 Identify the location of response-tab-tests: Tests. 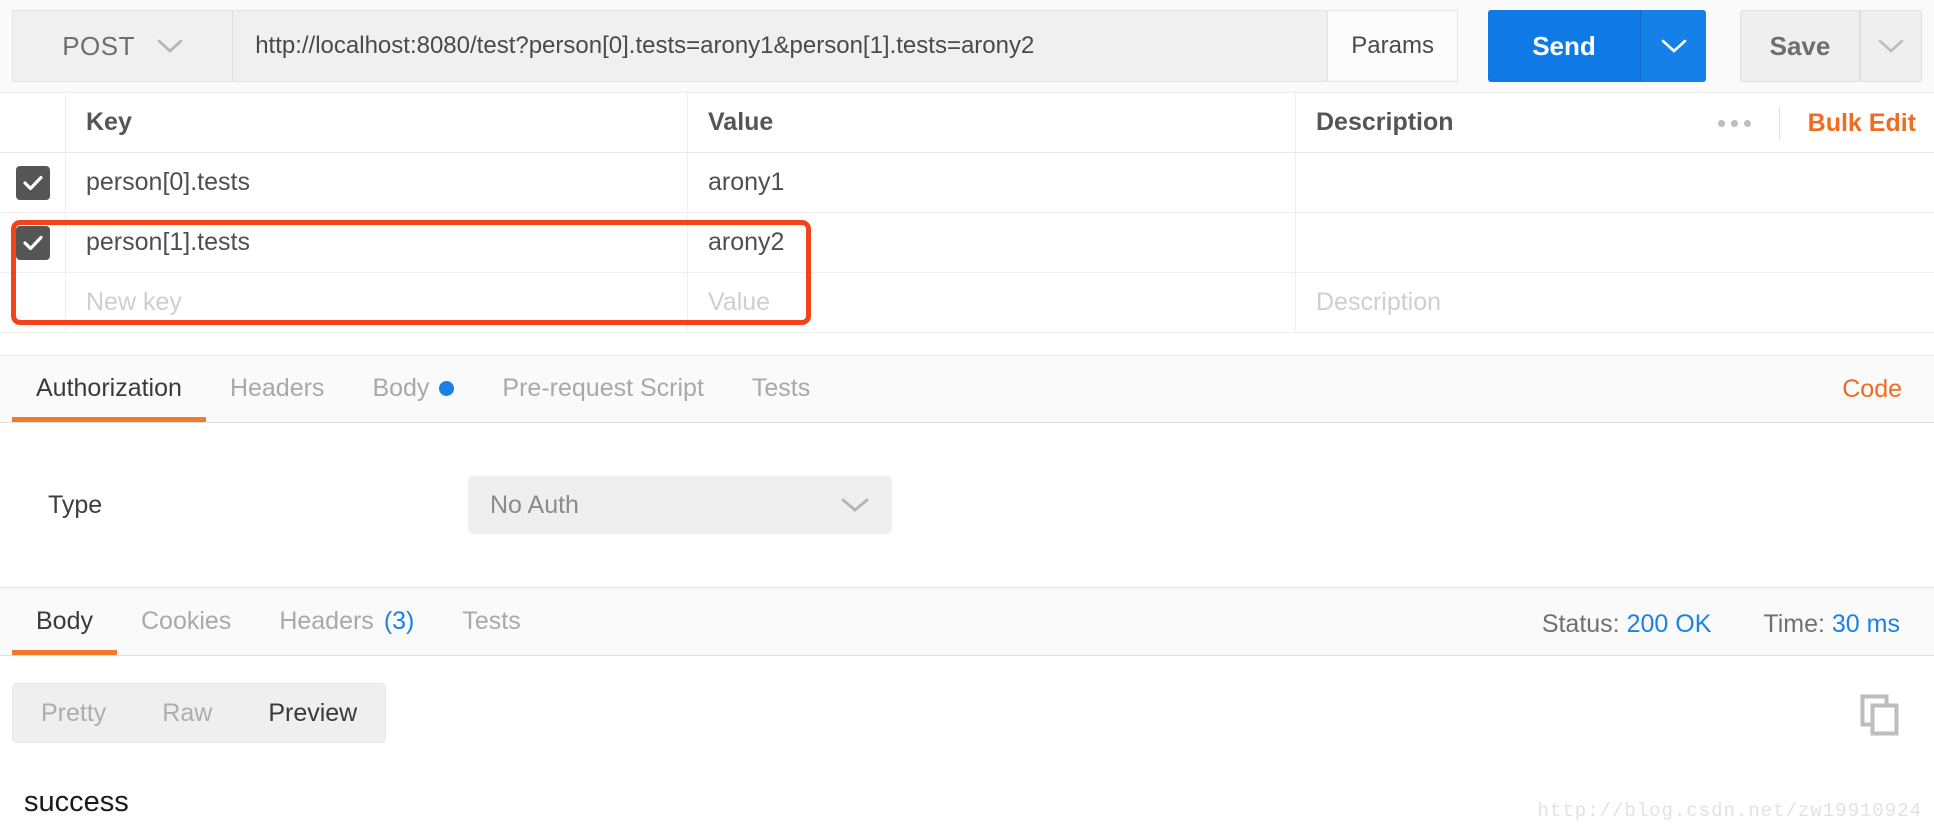
(491, 621).